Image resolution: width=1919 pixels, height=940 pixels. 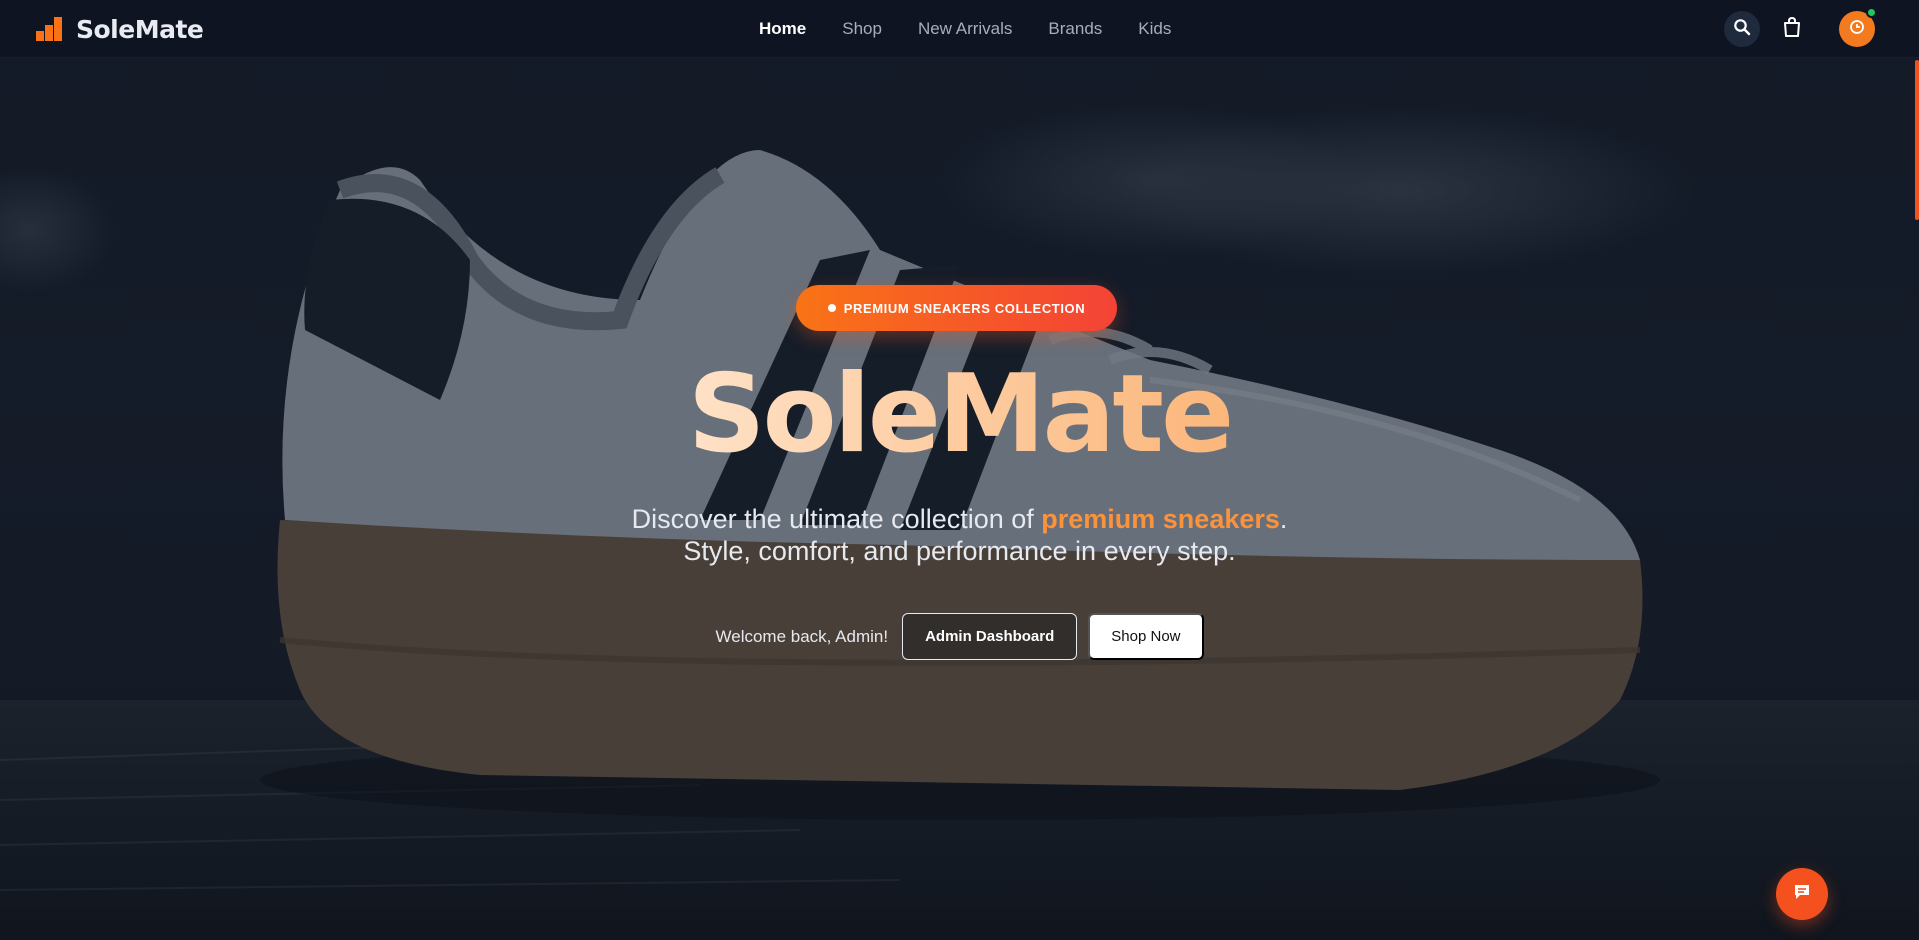 I want to click on nav-item-kids: Kids, so click(x=1154, y=29).